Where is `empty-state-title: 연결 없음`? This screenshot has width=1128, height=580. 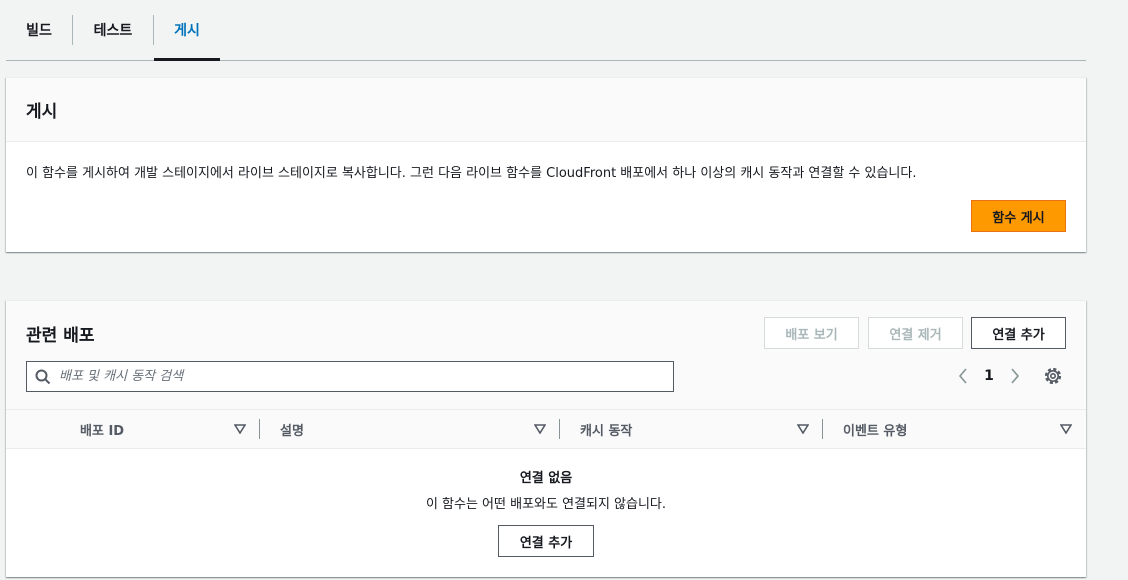
empty-state-title: 연결 없음 is located at coordinates (546, 478).